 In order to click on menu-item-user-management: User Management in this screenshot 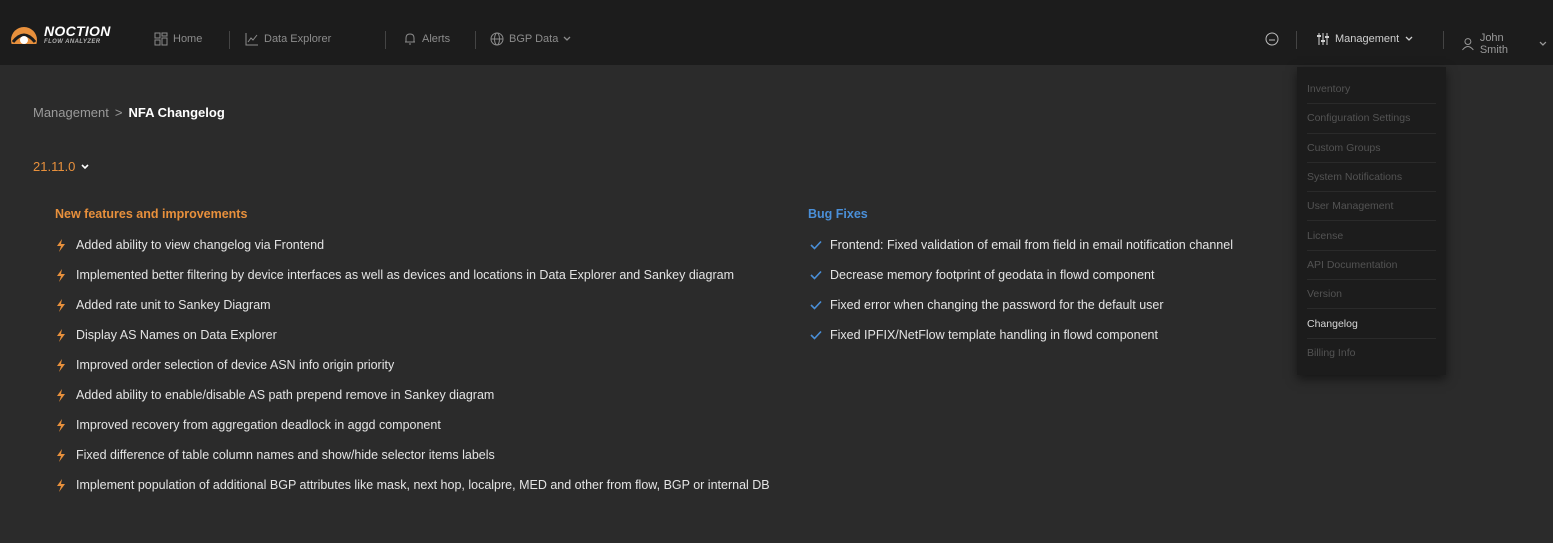, I will do `click(1371, 207)`.